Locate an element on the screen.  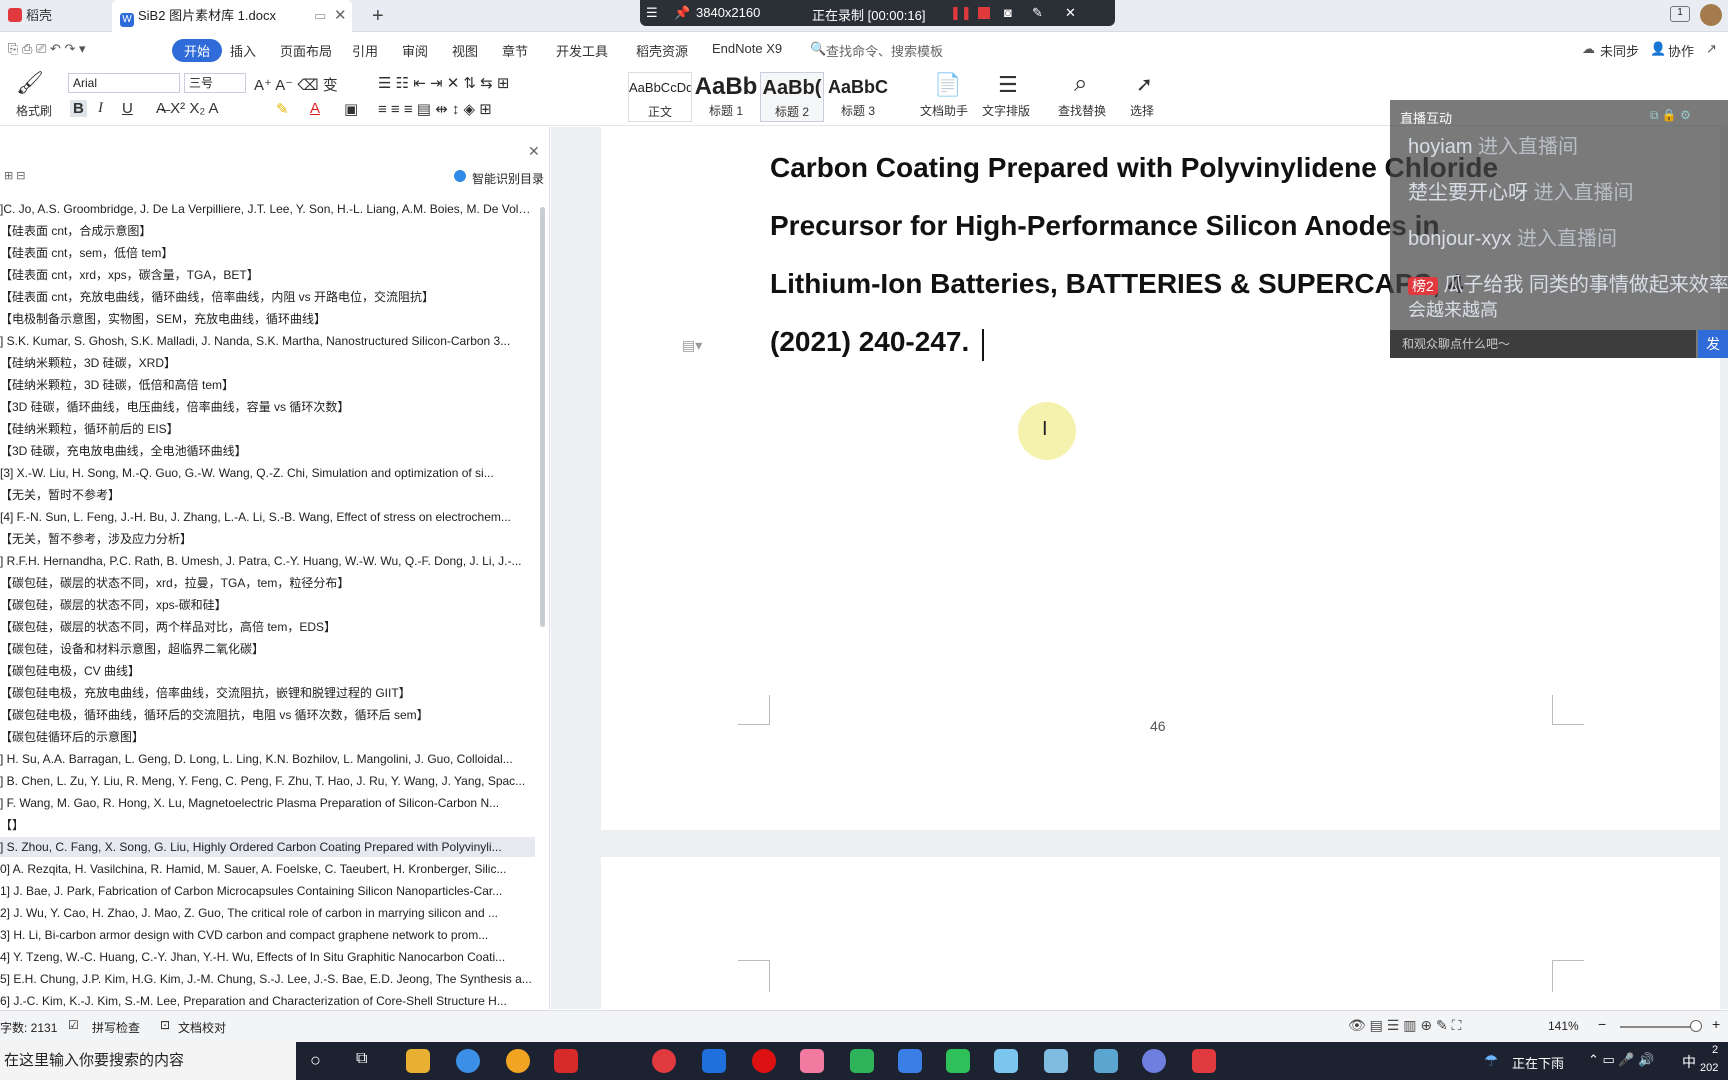
record-app-icon is located at coordinates (764, 1061).